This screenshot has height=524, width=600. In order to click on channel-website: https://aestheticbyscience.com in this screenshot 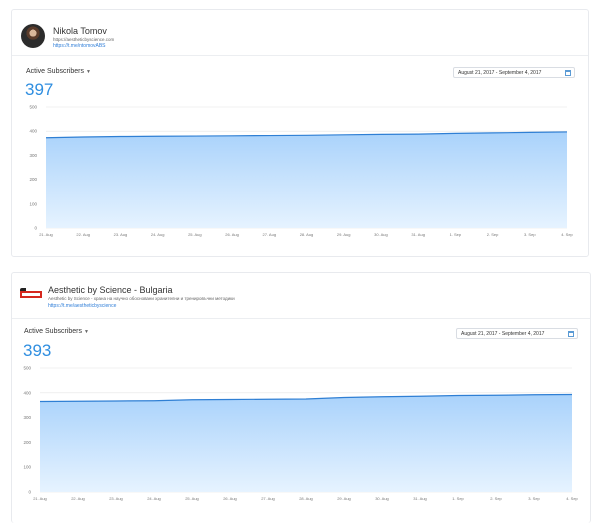, I will do `click(84, 39)`.